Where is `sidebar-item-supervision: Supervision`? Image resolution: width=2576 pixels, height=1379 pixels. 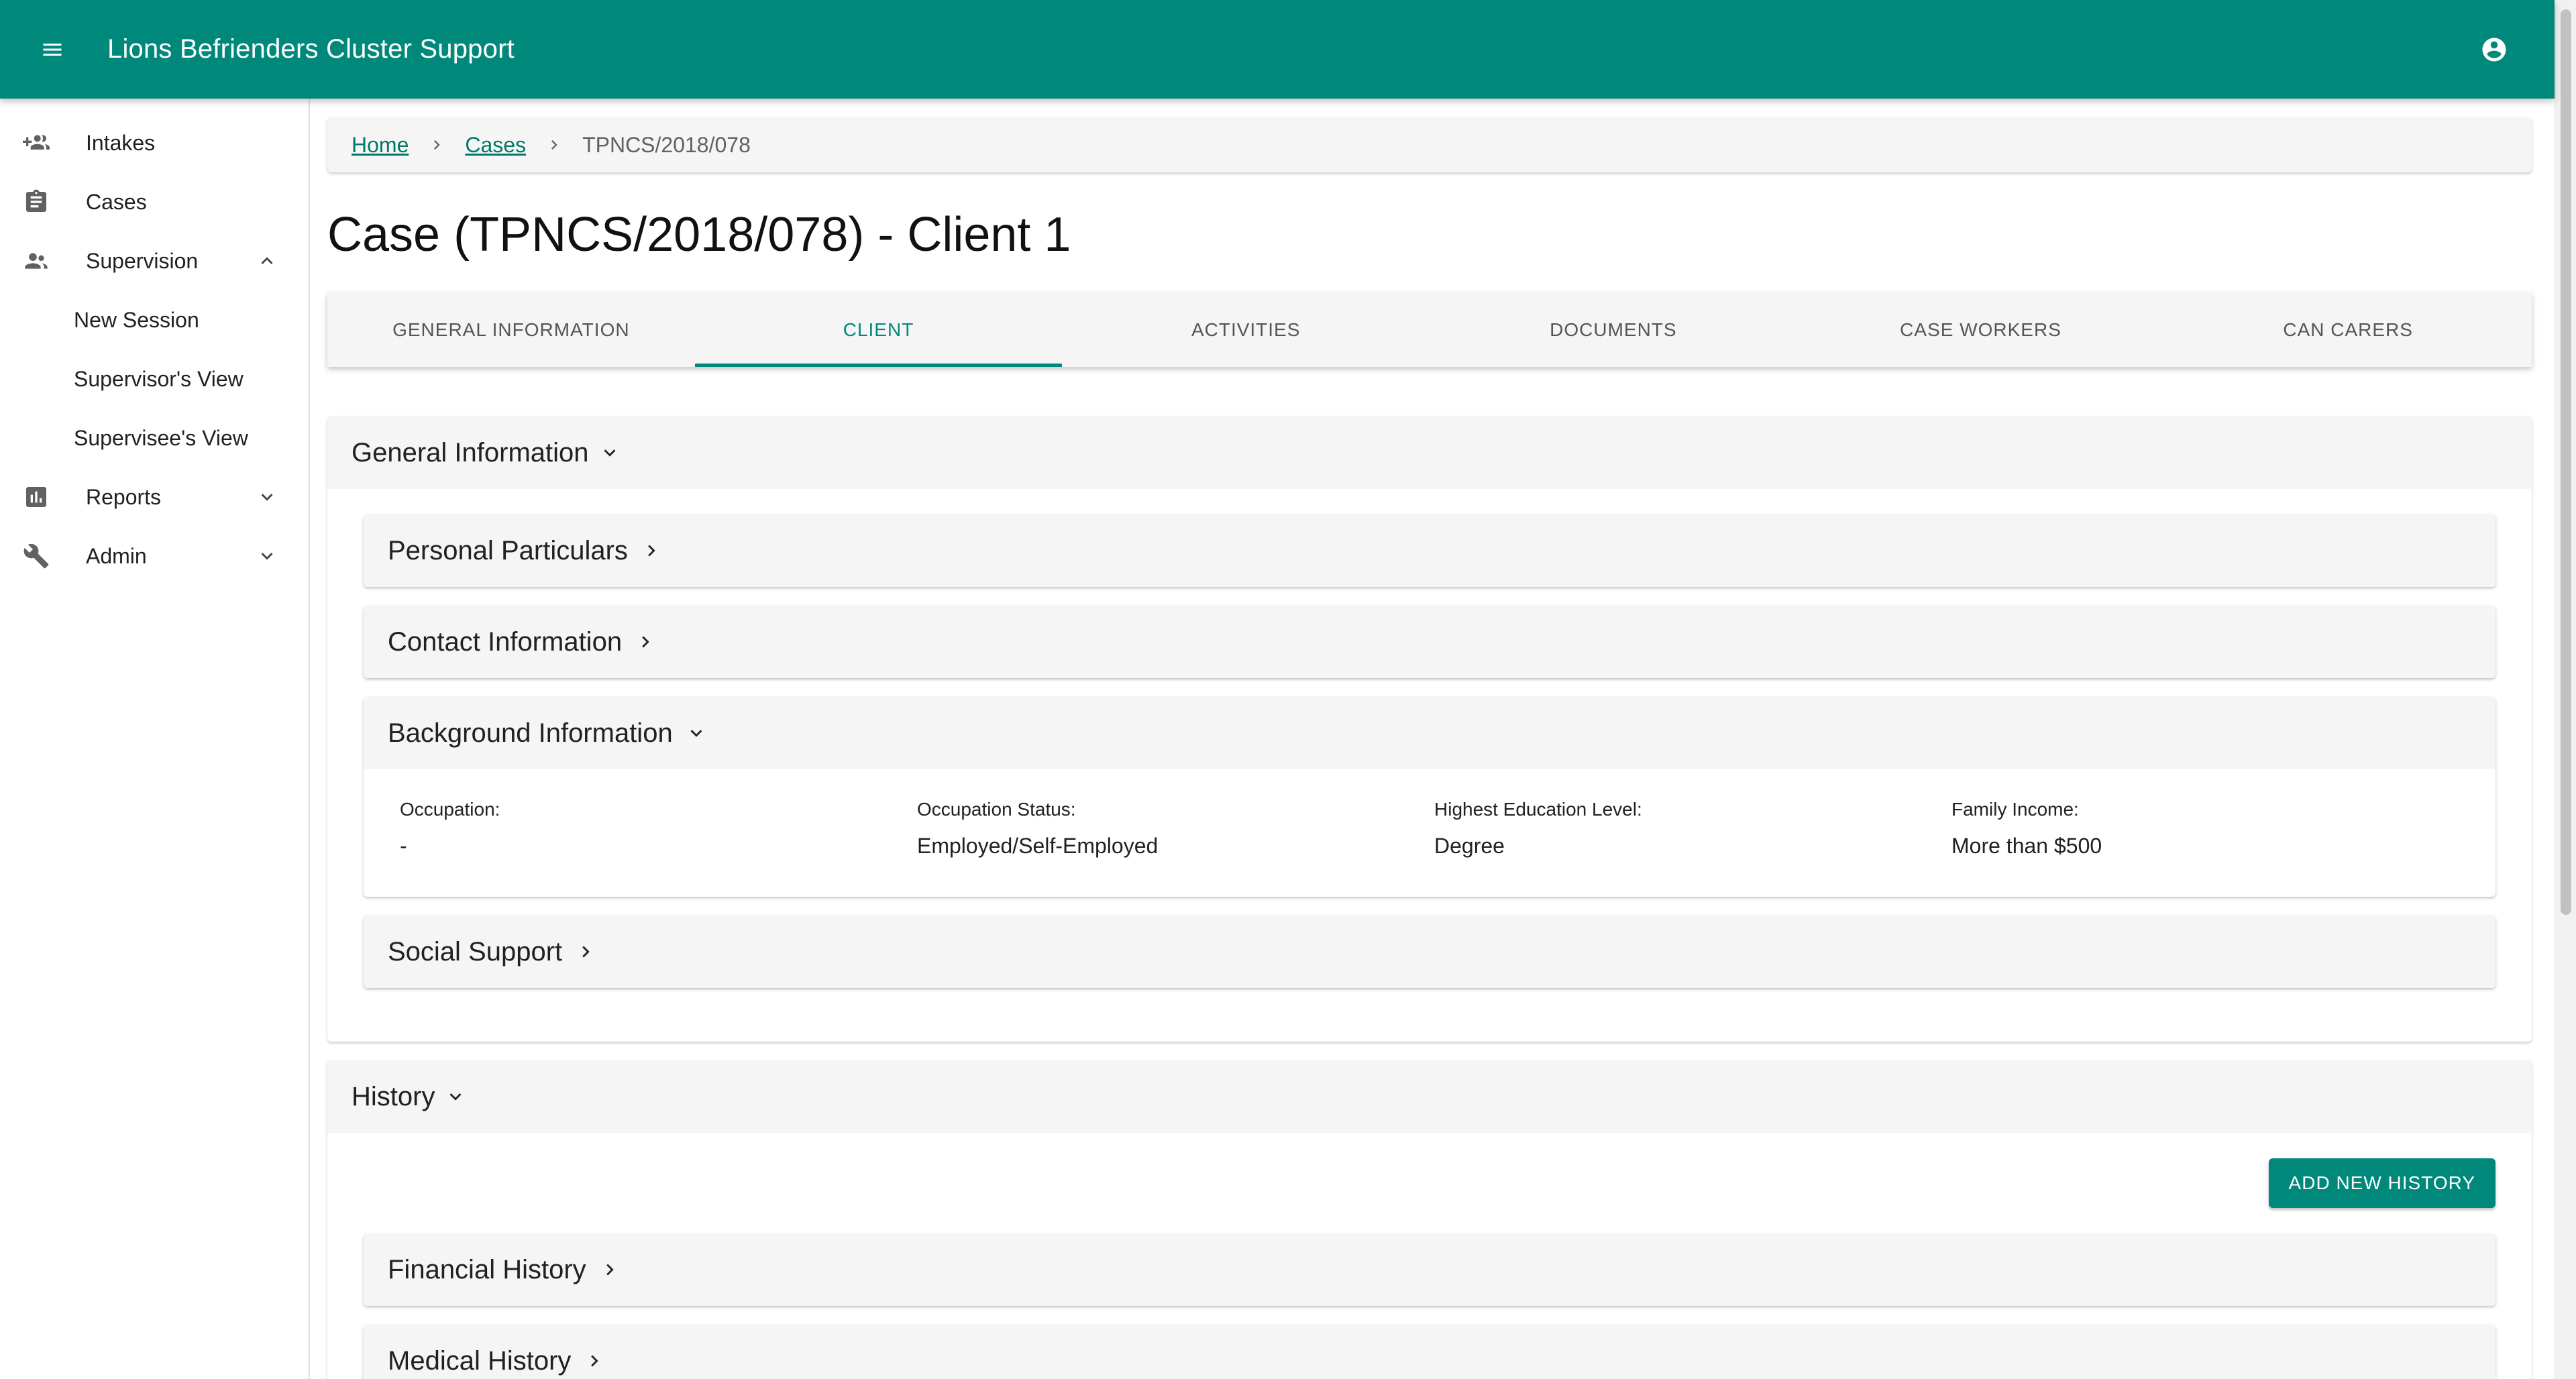 sidebar-item-supervision: Supervision is located at coordinates (154, 260).